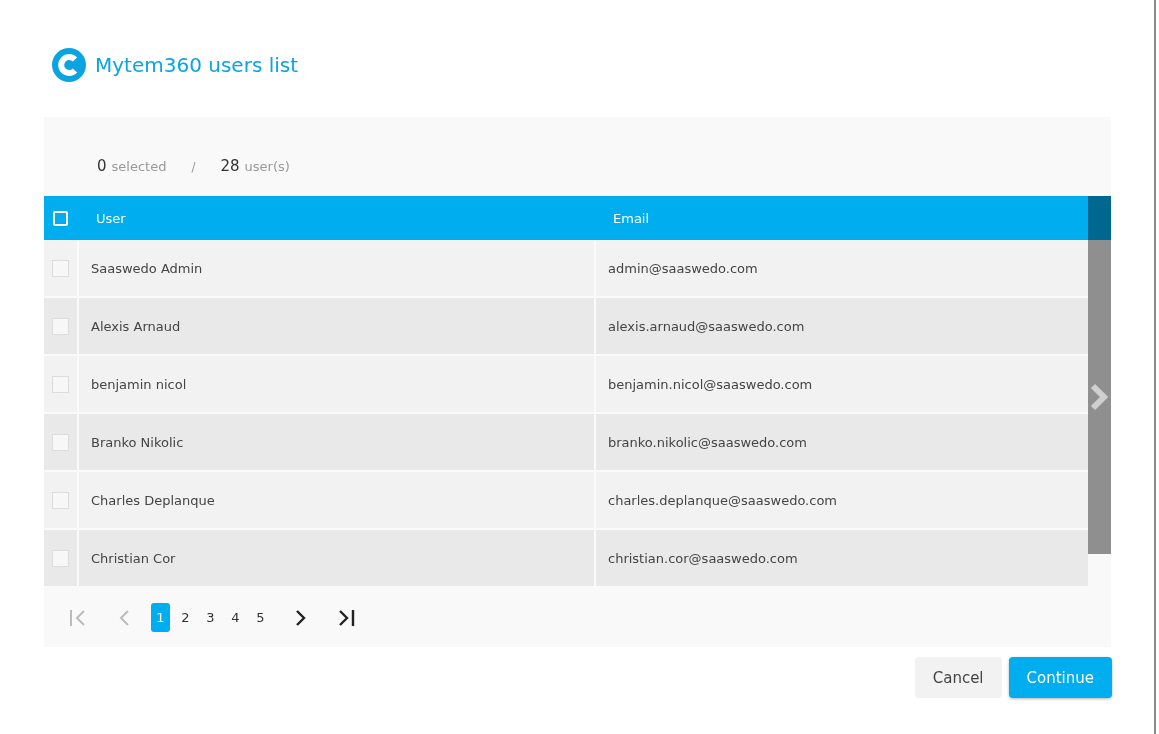  What do you see at coordinates (267, 166) in the screenshot?
I see `total-label: user(s)` at bounding box center [267, 166].